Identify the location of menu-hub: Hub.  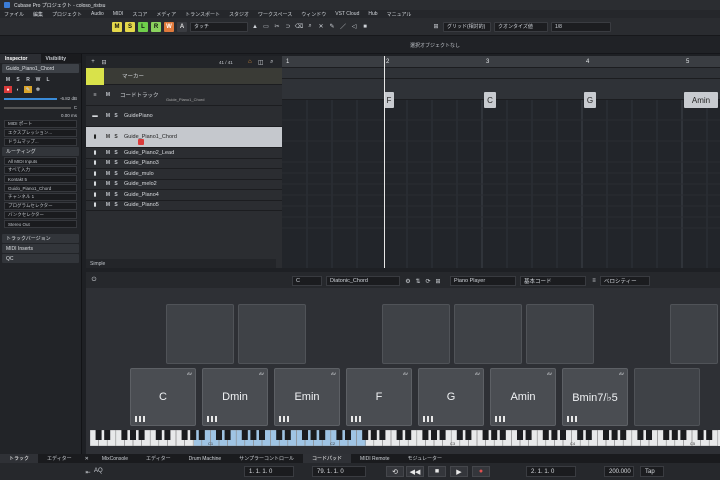
(372, 14).